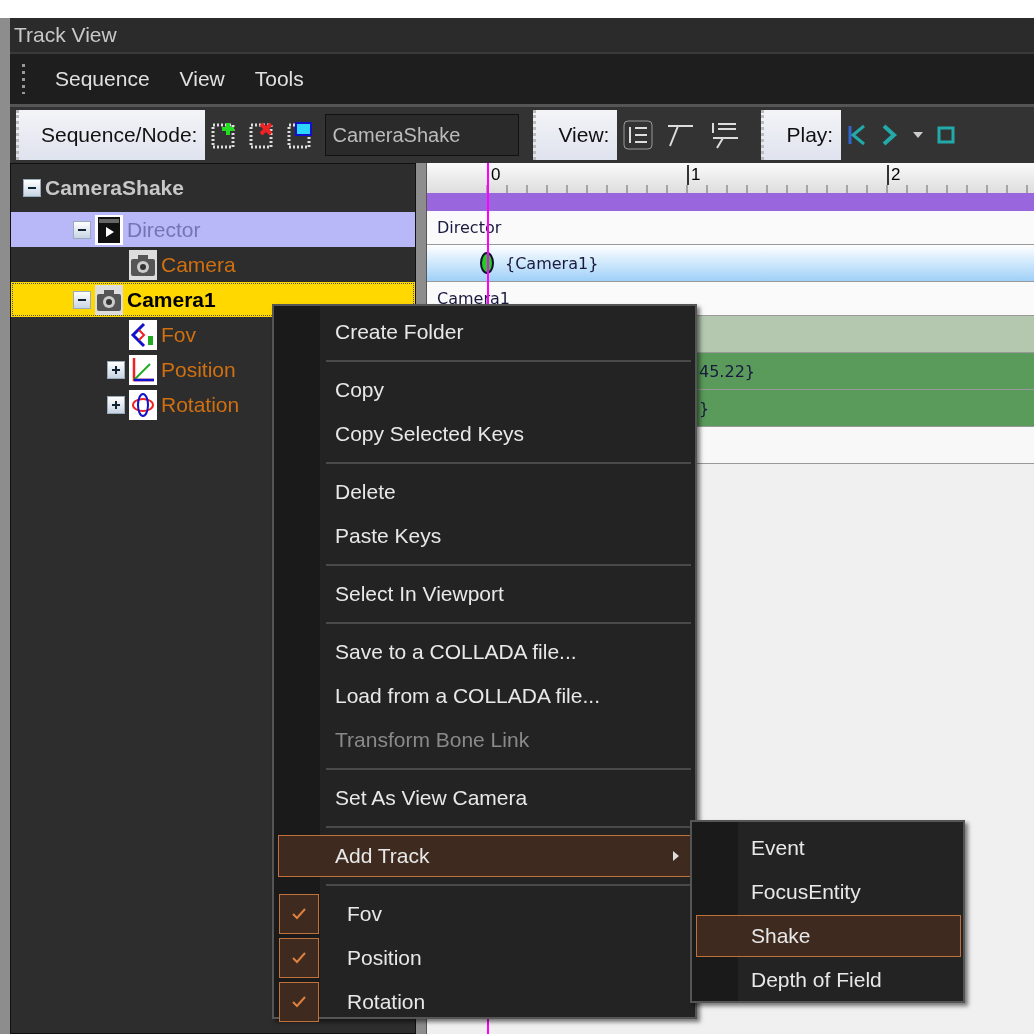 This screenshot has height=1034, width=1034. What do you see at coordinates (143, 334) in the screenshot?
I see `angle-icon` at bounding box center [143, 334].